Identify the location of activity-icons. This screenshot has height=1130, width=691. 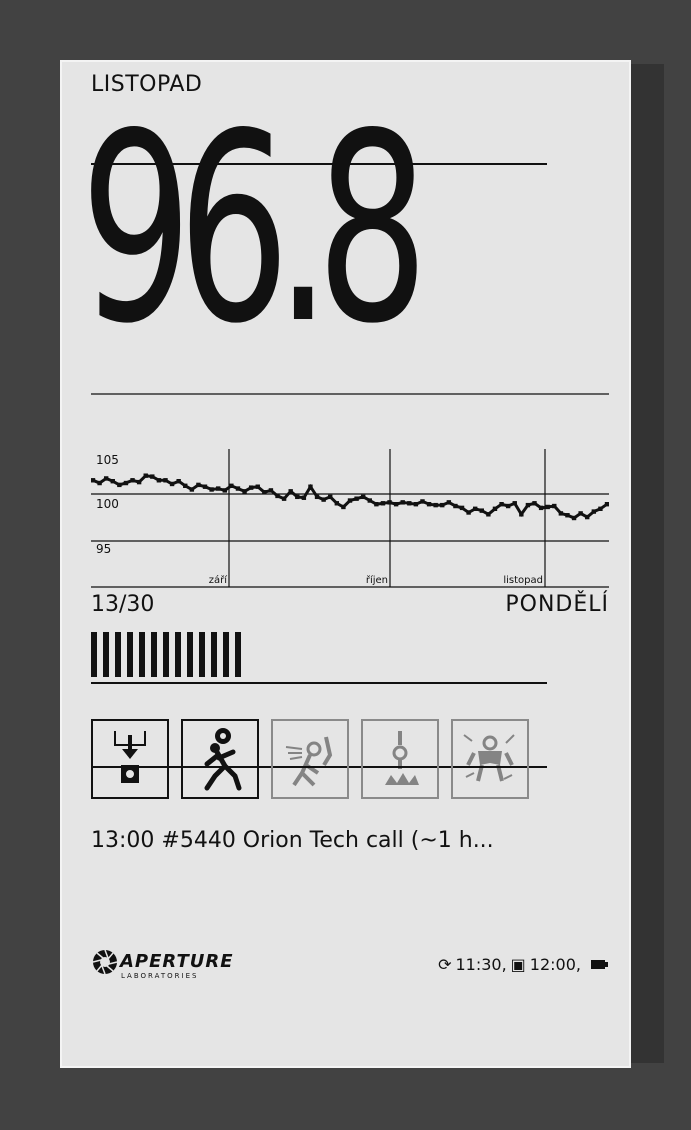
(310, 759).